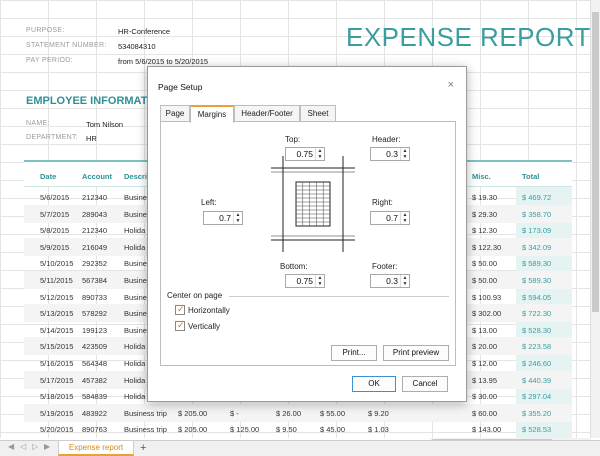 The image size is (600, 456). What do you see at coordinates (378, 413) in the screenshot?
I see `table-cell: $ 9.20` at bounding box center [378, 413].